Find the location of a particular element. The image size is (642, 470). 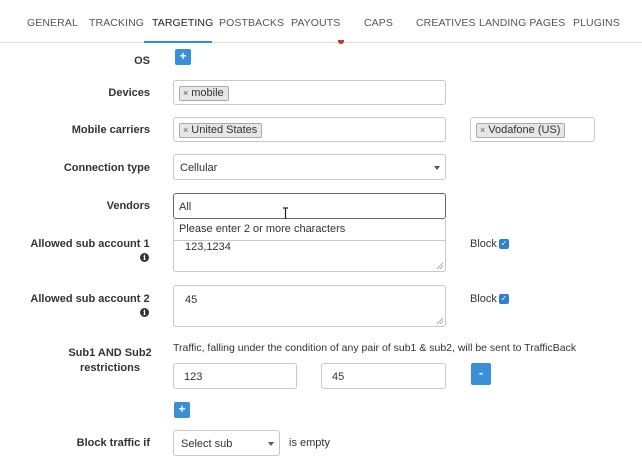

tab-tracking: TRACKING is located at coordinates (116, 23).